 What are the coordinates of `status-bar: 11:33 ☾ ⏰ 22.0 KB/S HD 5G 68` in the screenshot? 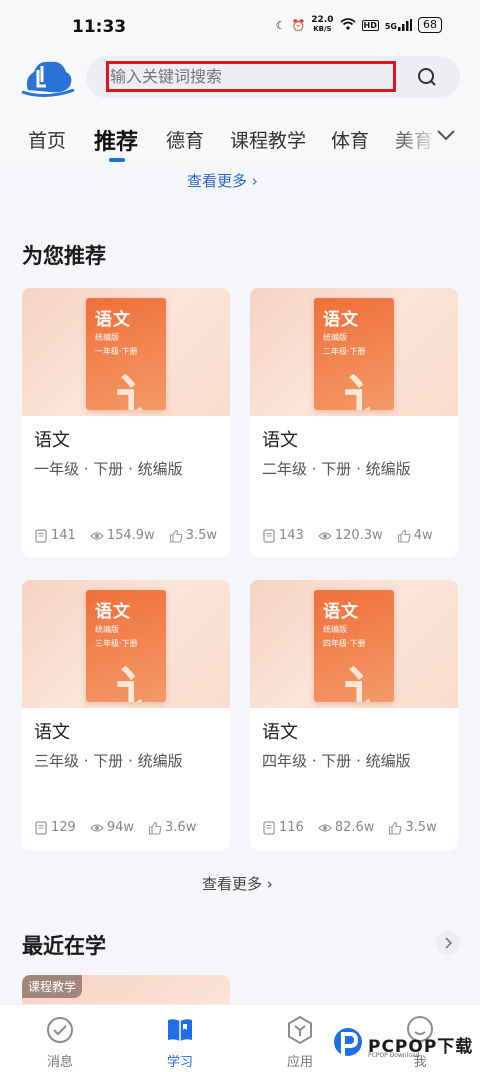 It's located at (240, 28).